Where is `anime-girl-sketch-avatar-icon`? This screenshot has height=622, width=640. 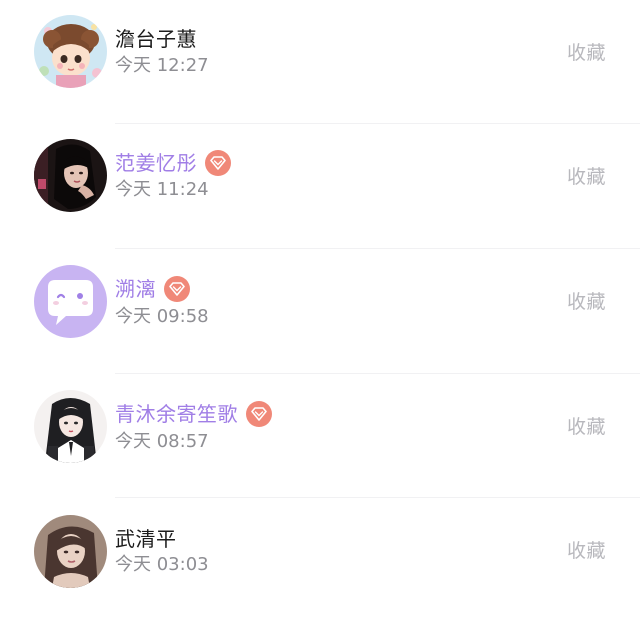 anime-girl-sketch-avatar-icon is located at coordinates (70, 426).